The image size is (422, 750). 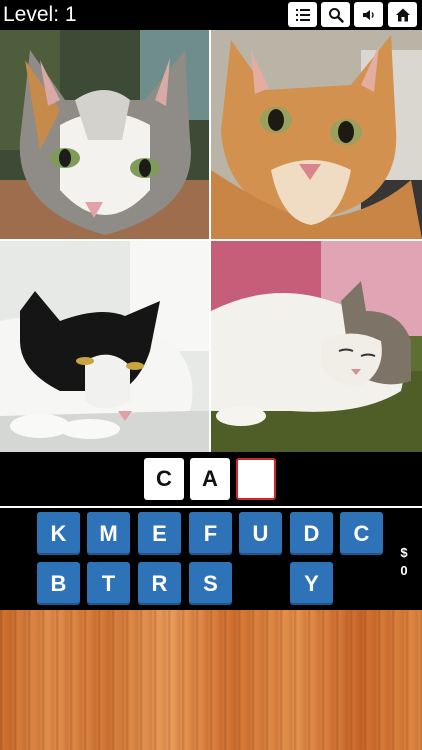 What do you see at coordinates (211, 15) in the screenshot?
I see `top-bar: Level: 1` at bounding box center [211, 15].